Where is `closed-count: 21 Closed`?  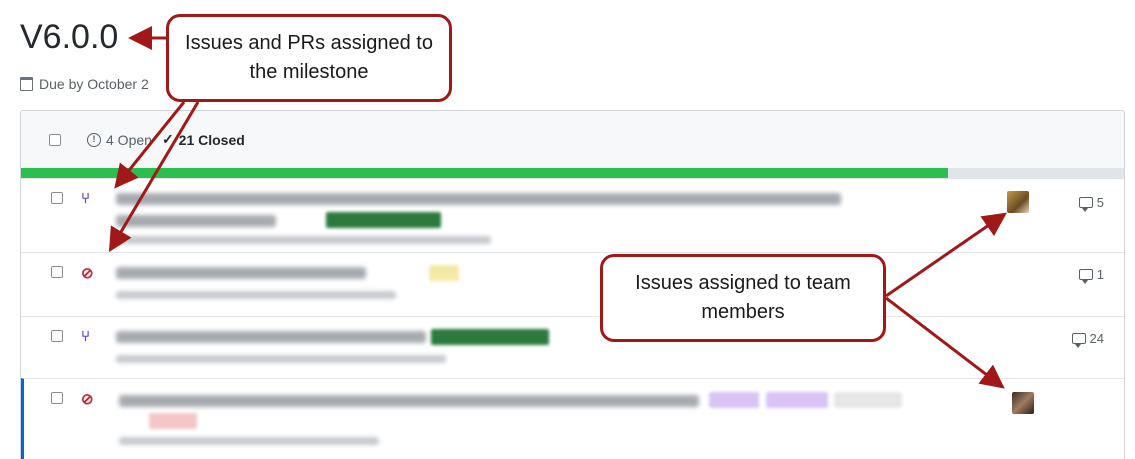
closed-count: 21 Closed is located at coordinates (211, 139).